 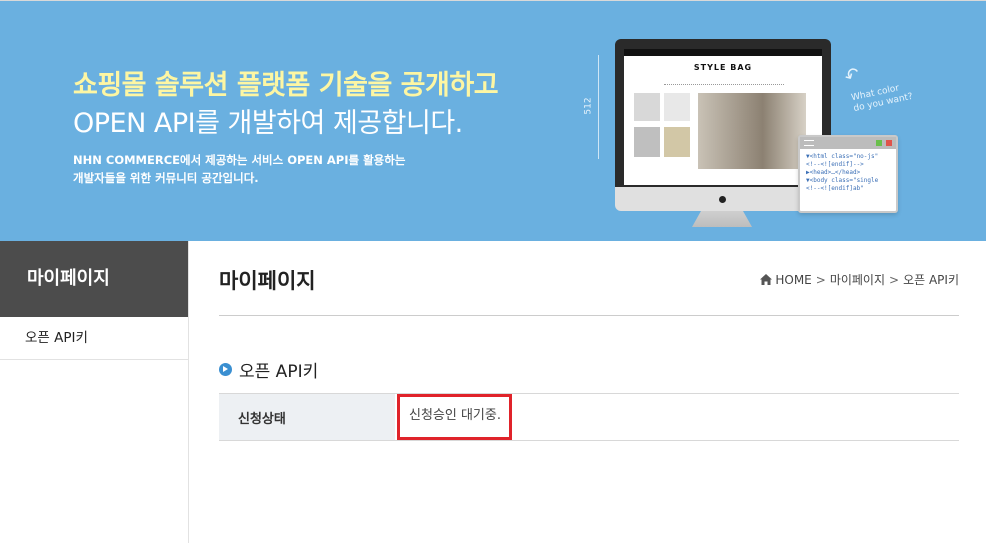 I want to click on code-line: ▼<html class="no-js", so click(x=842, y=156).